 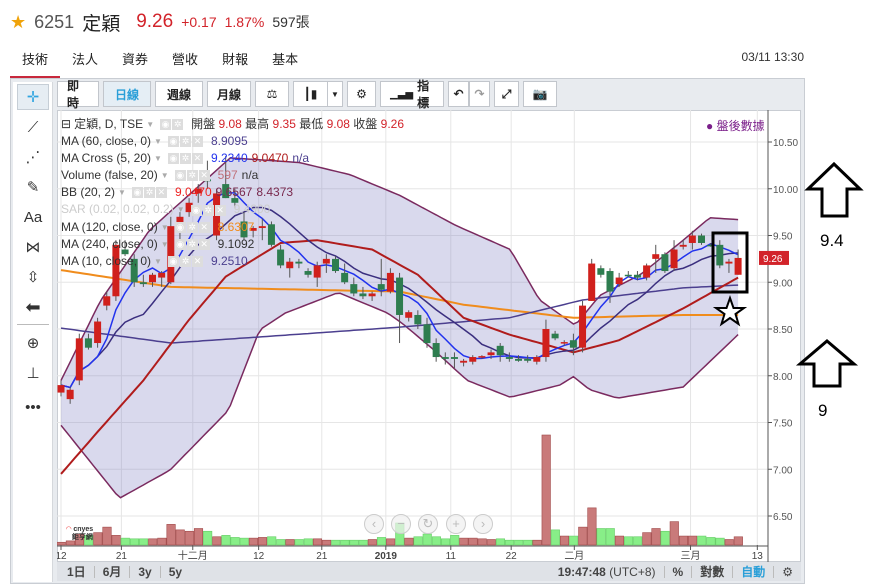 I want to click on scroll-left-icon: ‹, so click(x=374, y=524).